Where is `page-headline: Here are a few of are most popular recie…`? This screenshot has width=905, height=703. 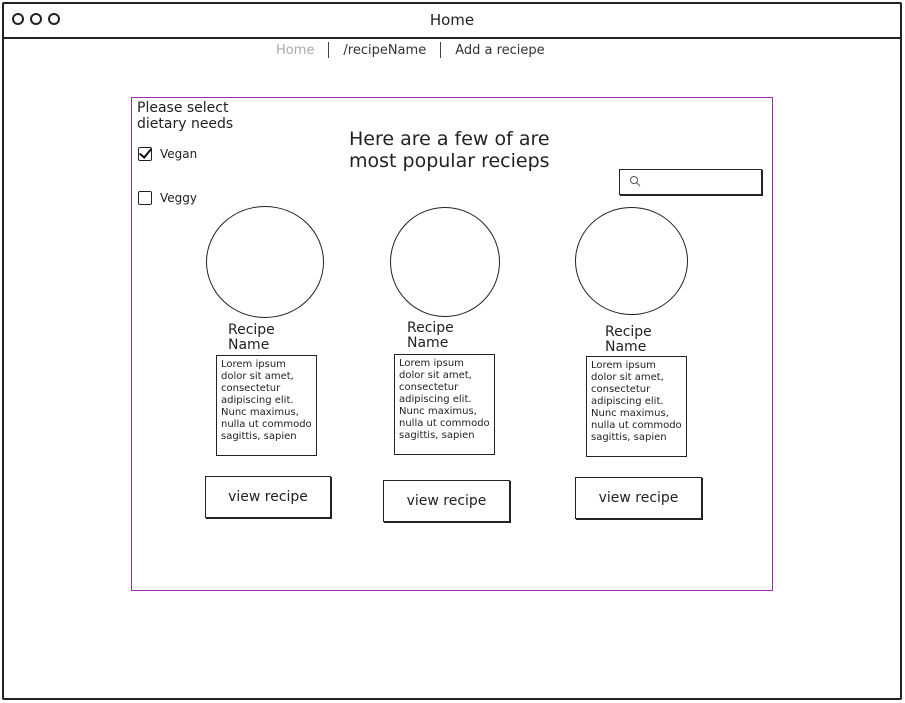
page-headline: Here are a few of are most popular recie… is located at coordinates (449, 150).